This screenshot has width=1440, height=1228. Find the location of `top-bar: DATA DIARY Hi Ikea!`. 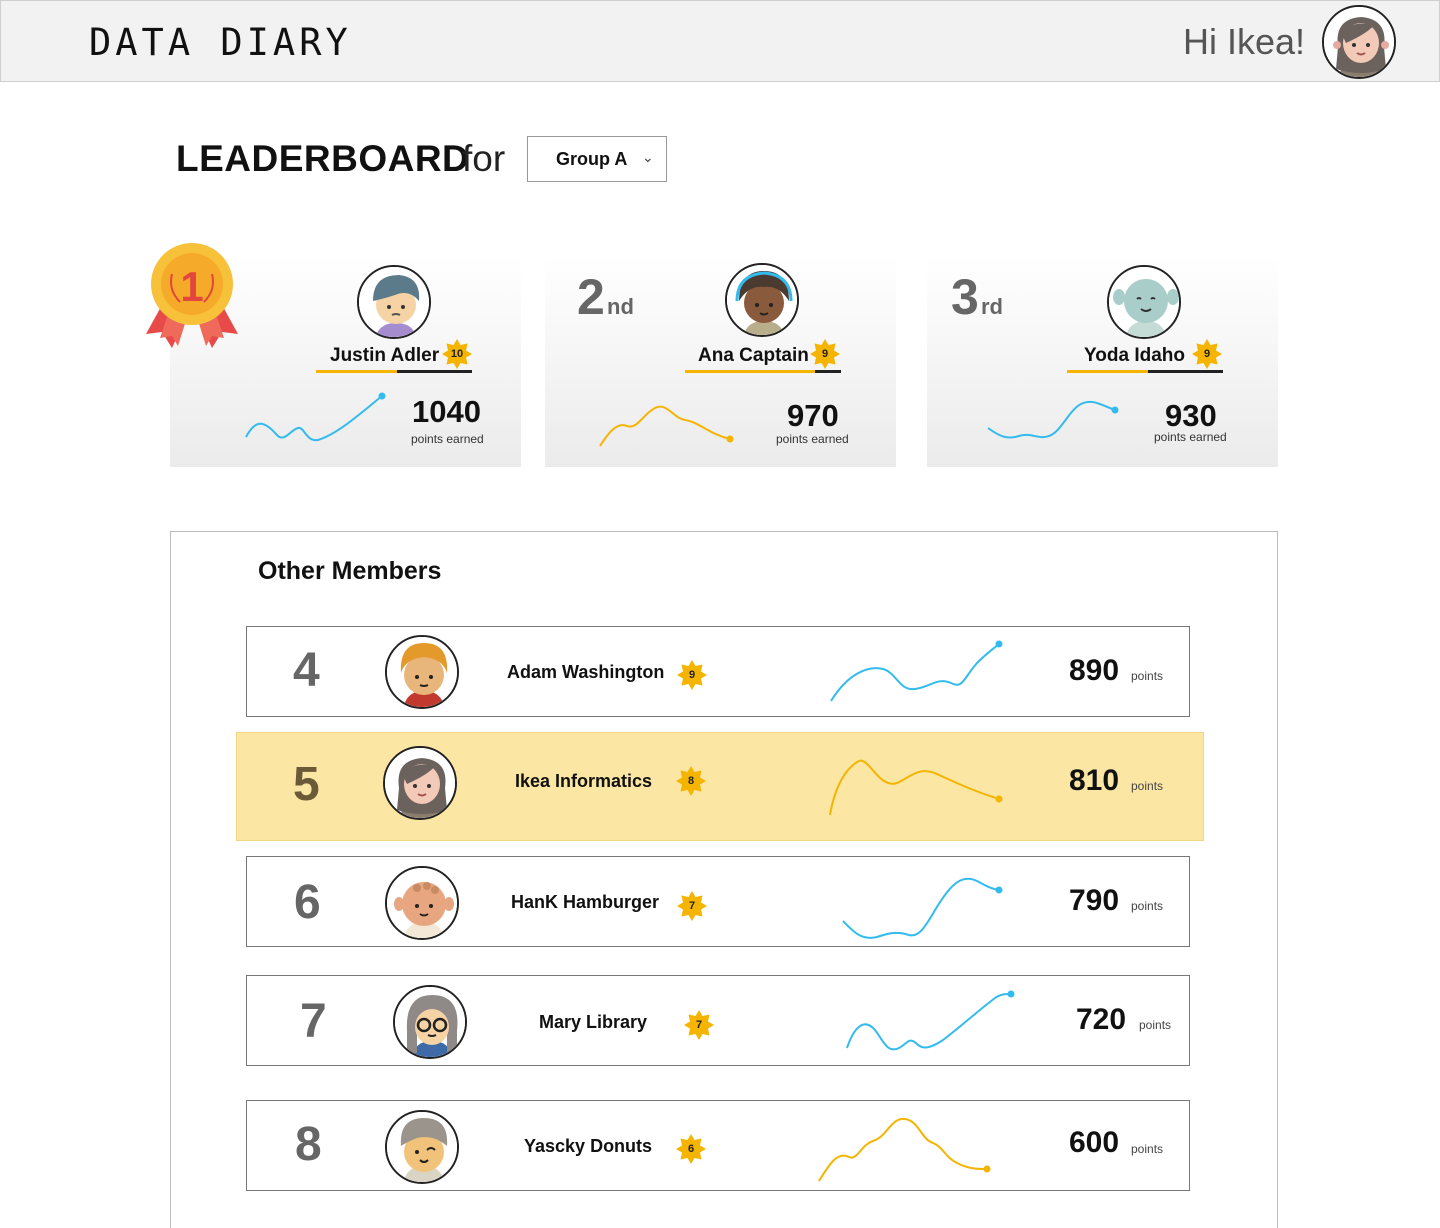

top-bar: DATA DIARY Hi Ikea! is located at coordinates (720, 41).